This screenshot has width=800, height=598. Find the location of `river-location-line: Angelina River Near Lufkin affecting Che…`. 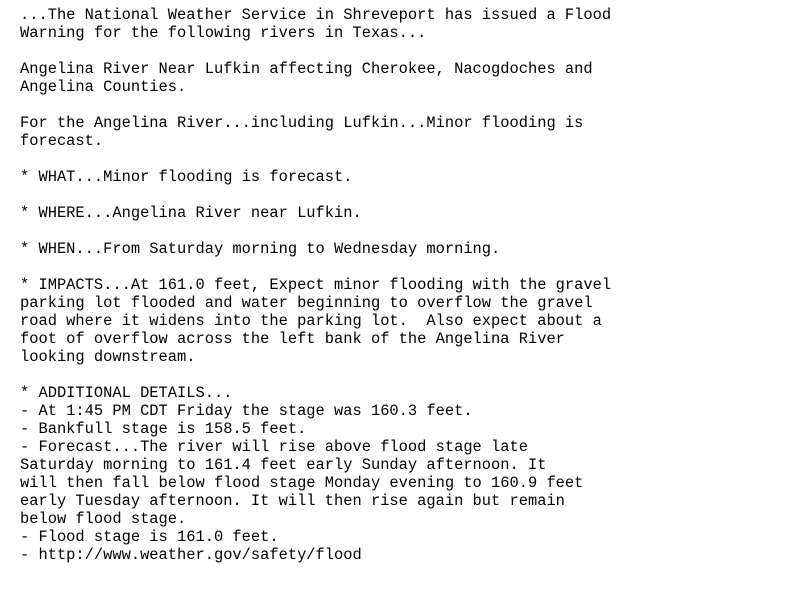

river-location-line: Angelina River Near Lufkin affecting Che… is located at coordinates (306, 69).